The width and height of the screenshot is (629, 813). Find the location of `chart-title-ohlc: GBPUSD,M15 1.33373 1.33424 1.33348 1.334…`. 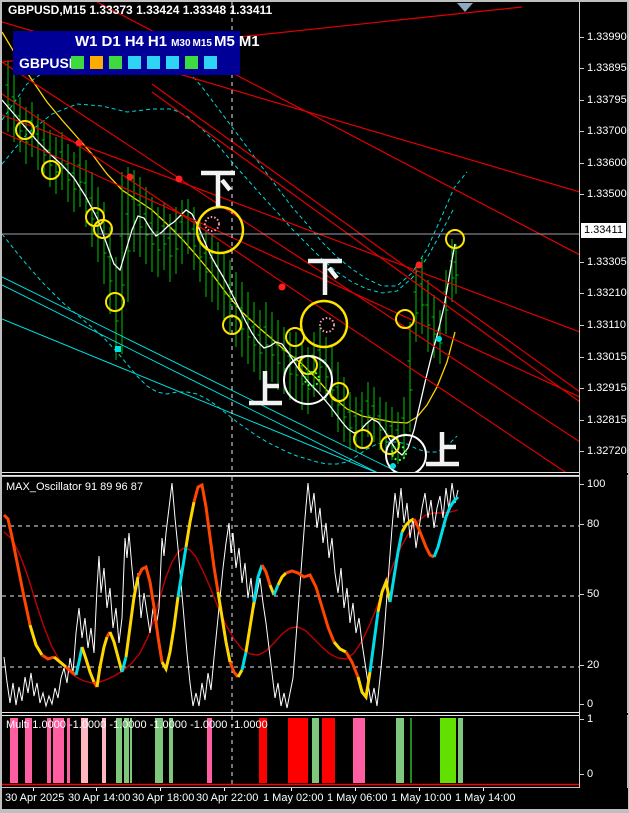

chart-title-ohlc: GBPUSD,M15 1.33373 1.33424 1.33348 1.334… is located at coordinates (140, 10).